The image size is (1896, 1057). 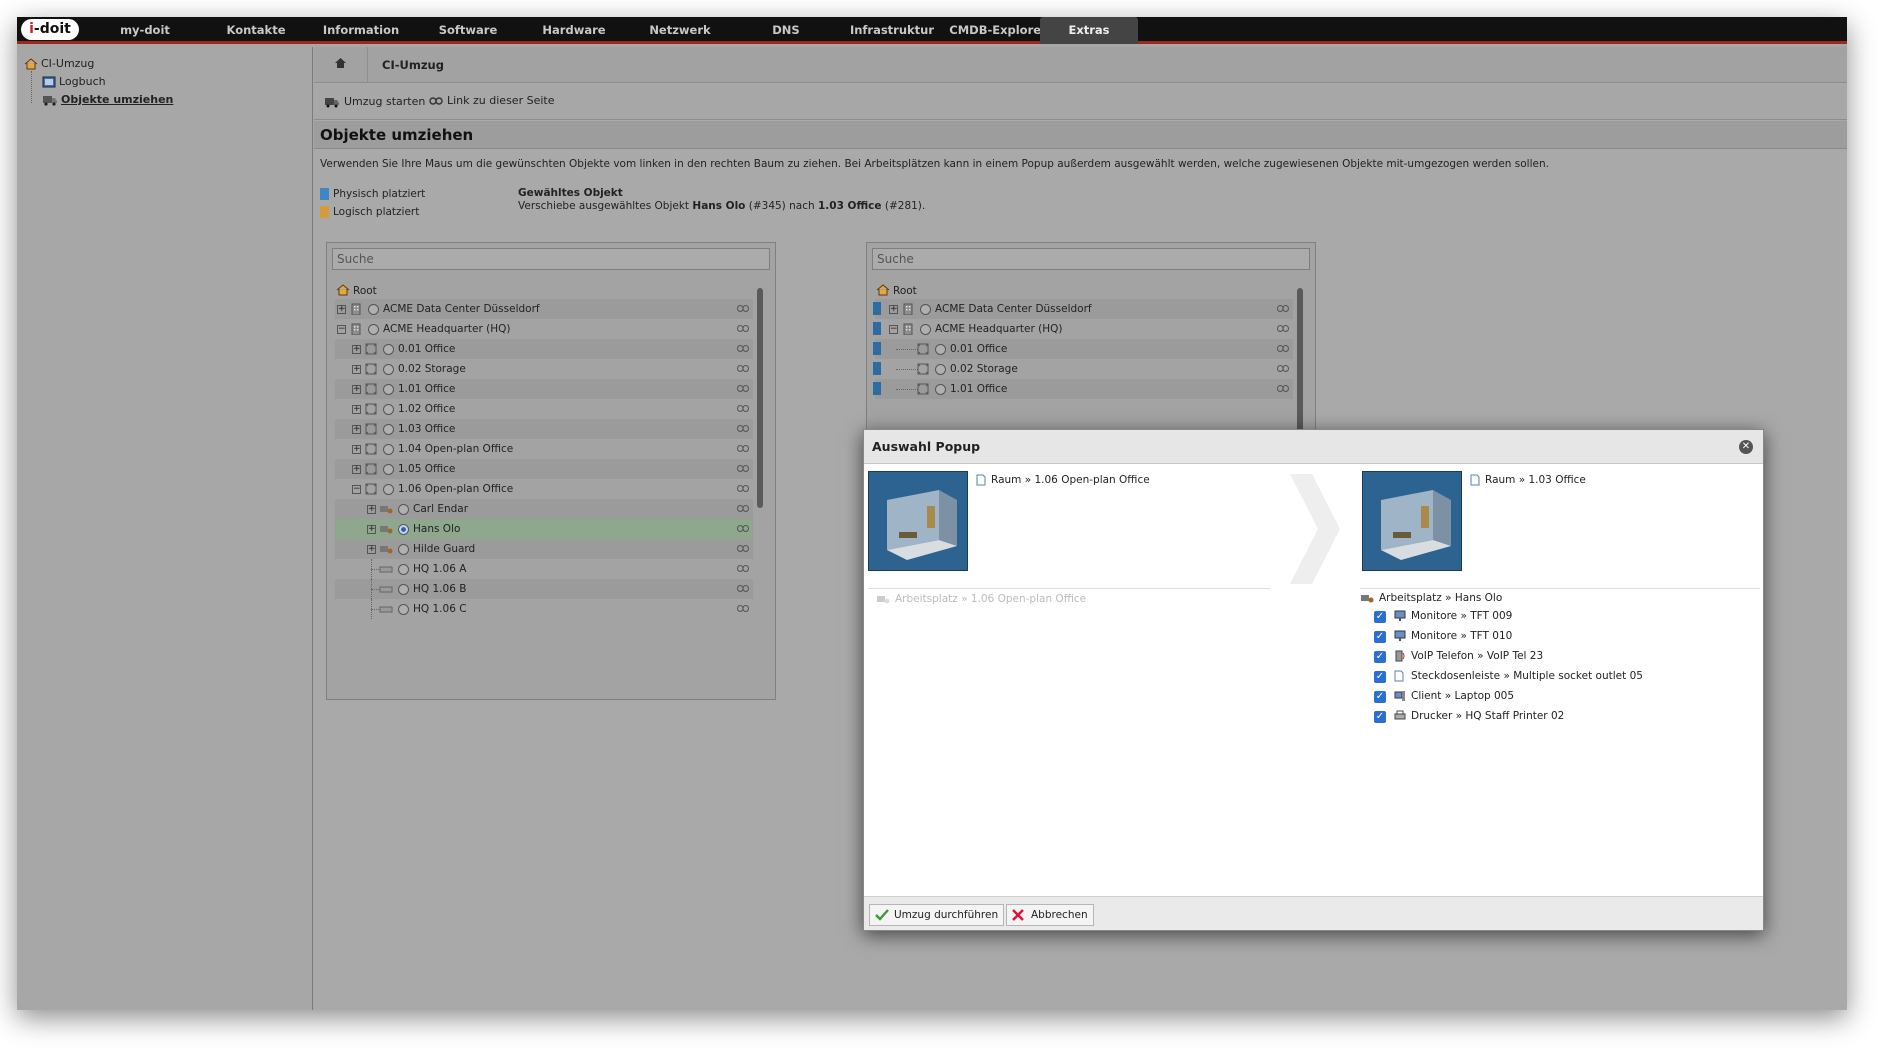 I want to click on home-icon, so click(x=340, y=63).